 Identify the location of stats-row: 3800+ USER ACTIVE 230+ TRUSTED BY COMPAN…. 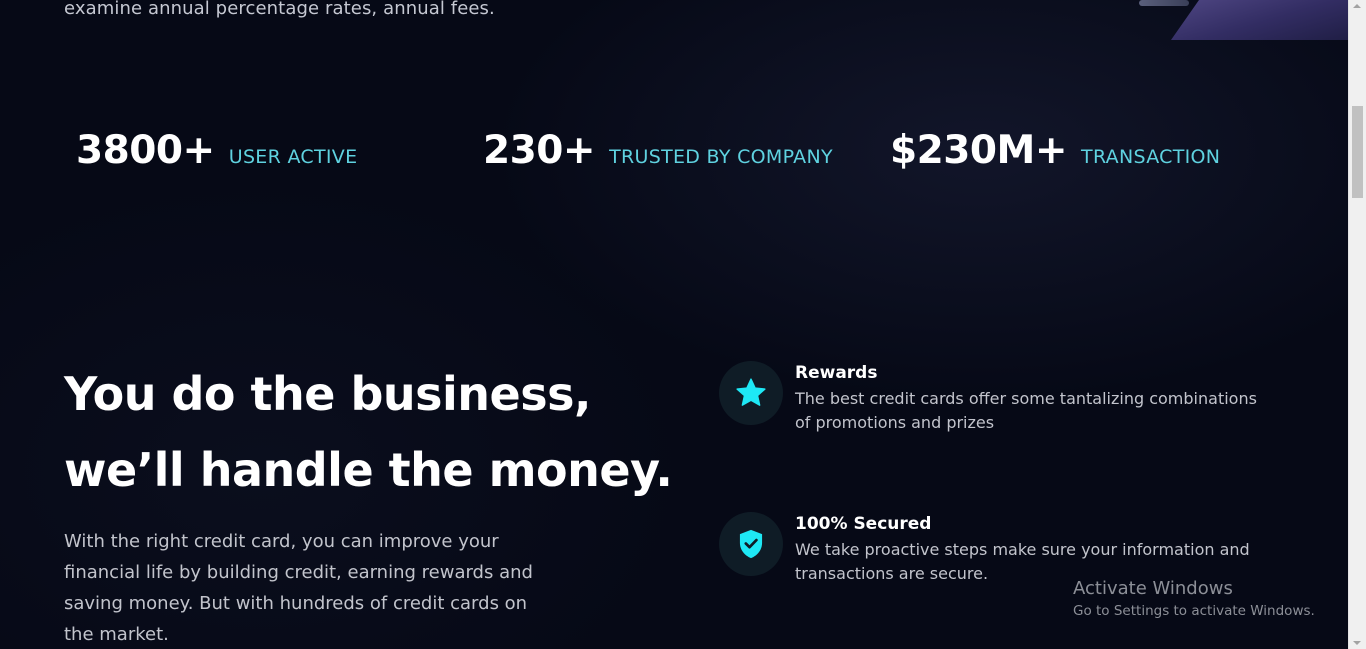
(676, 158).